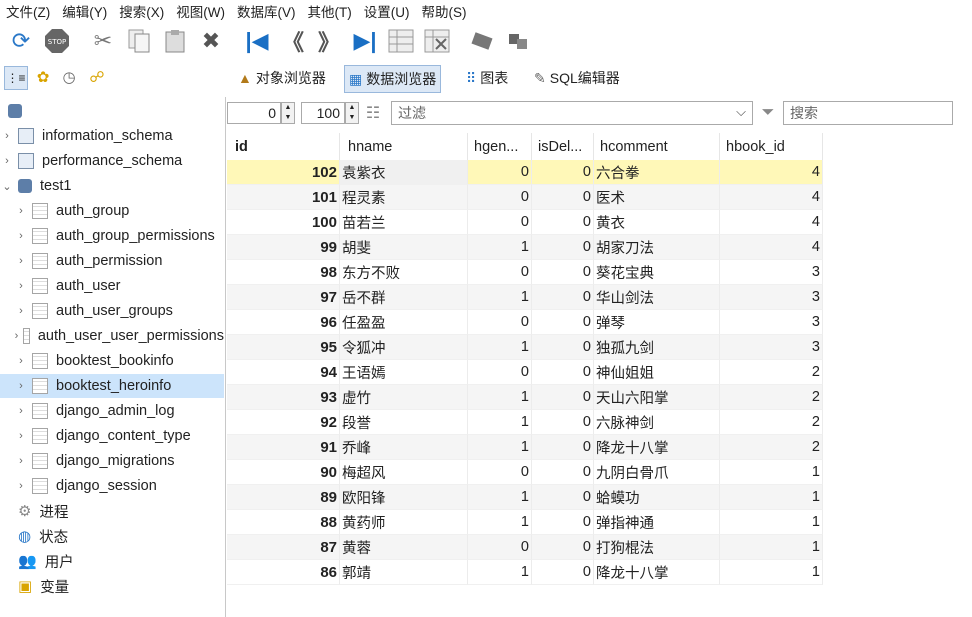 This screenshot has width=972, height=617. Describe the element at coordinates (404, 297) in the screenshot. I see `cell-hname: 岳不群` at that location.